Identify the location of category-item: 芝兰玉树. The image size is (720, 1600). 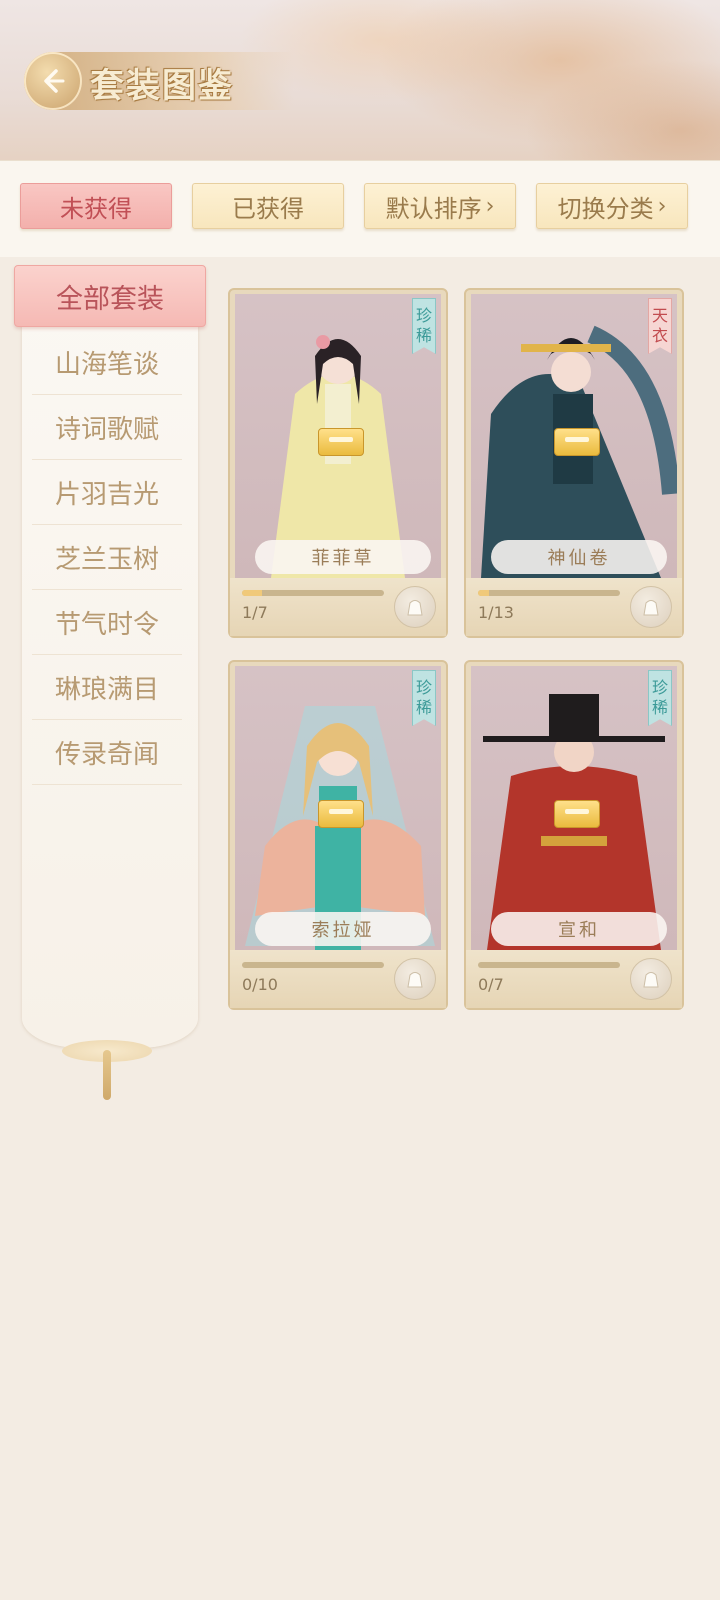
(107, 557).